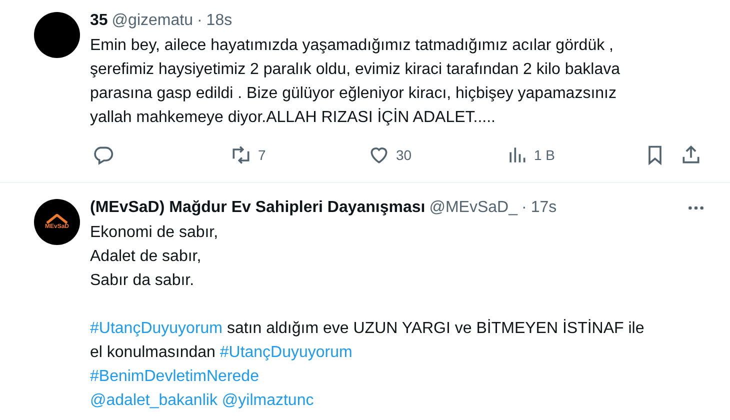 This screenshot has height=420, width=730. Describe the element at coordinates (103, 155) in the screenshot. I see `reply-icon` at that location.